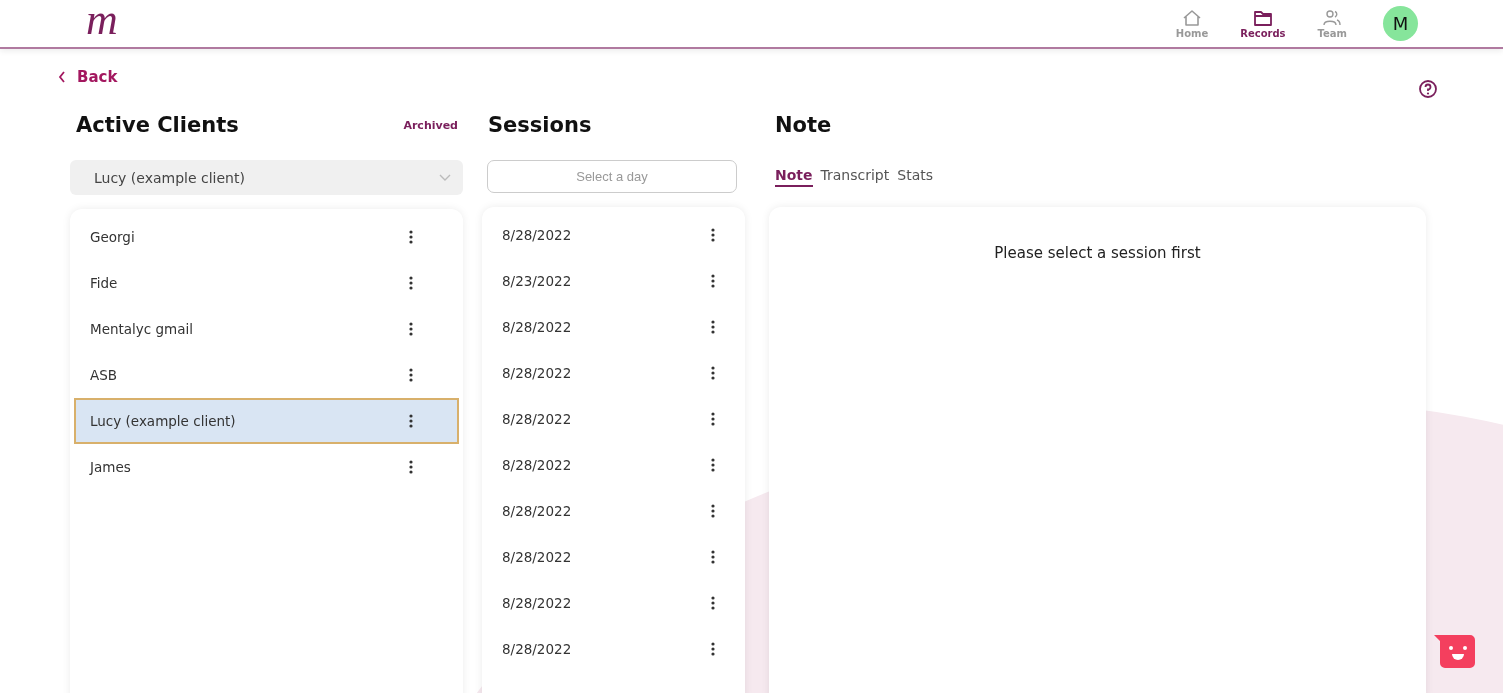 This screenshot has width=1503, height=693. I want to click on back-link: Back, so click(88, 77).